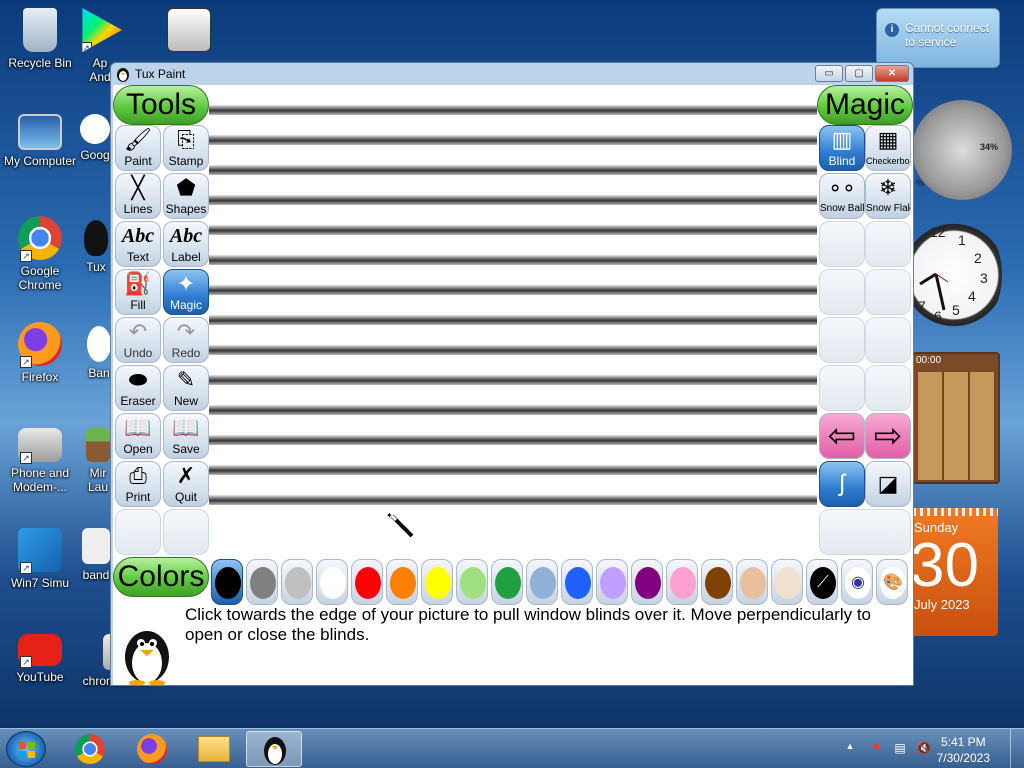  I want to click on label-icon: Abc, so click(186, 236).